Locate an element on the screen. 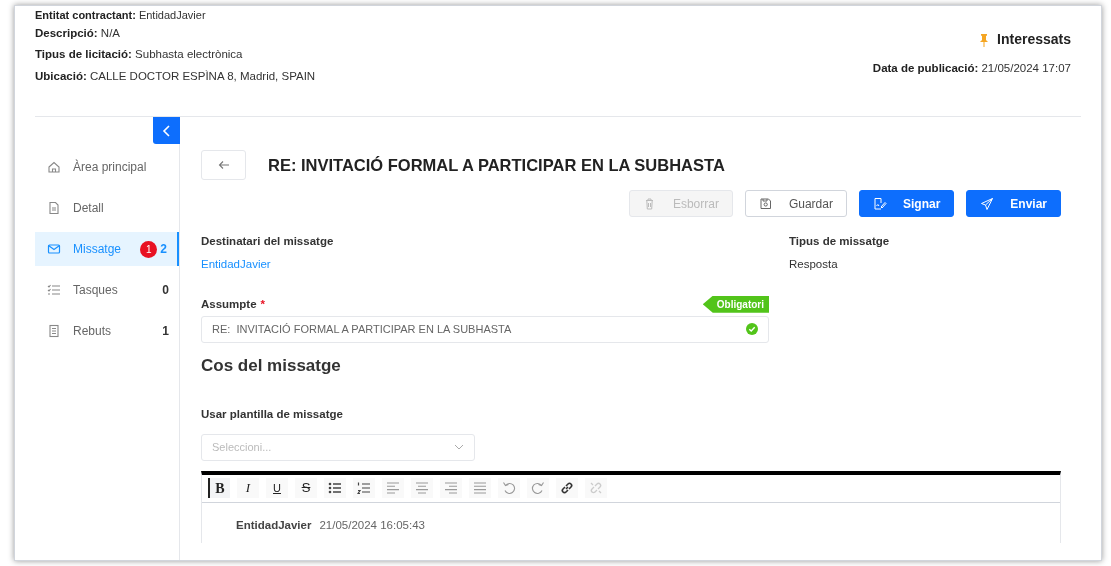  align-center-icon is located at coordinates (422, 488).